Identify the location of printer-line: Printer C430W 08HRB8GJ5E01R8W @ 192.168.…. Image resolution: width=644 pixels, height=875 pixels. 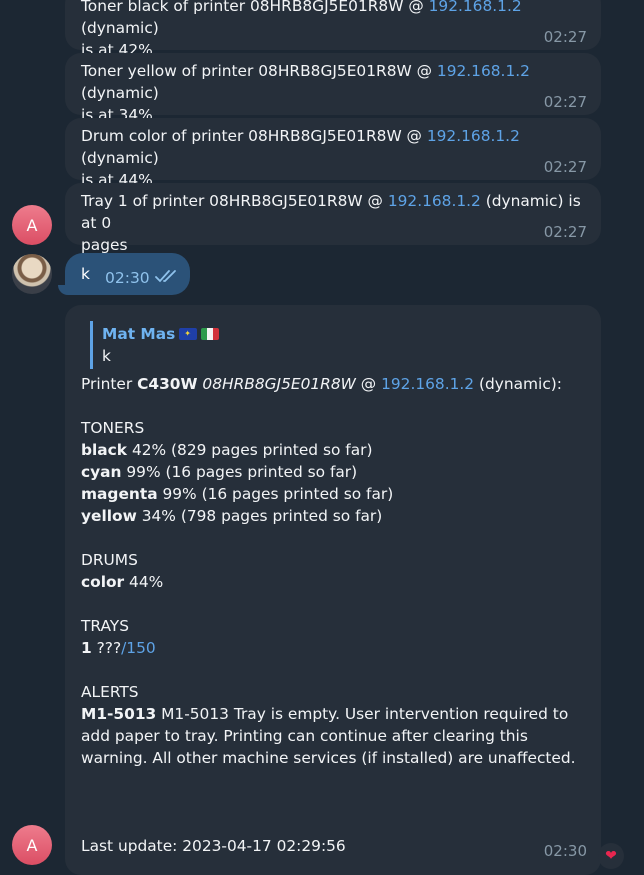
(334, 384).